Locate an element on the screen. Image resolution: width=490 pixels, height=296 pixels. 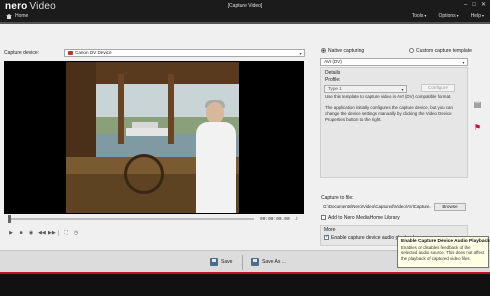
menu-help: Help▾ is located at coordinates (477, 16).